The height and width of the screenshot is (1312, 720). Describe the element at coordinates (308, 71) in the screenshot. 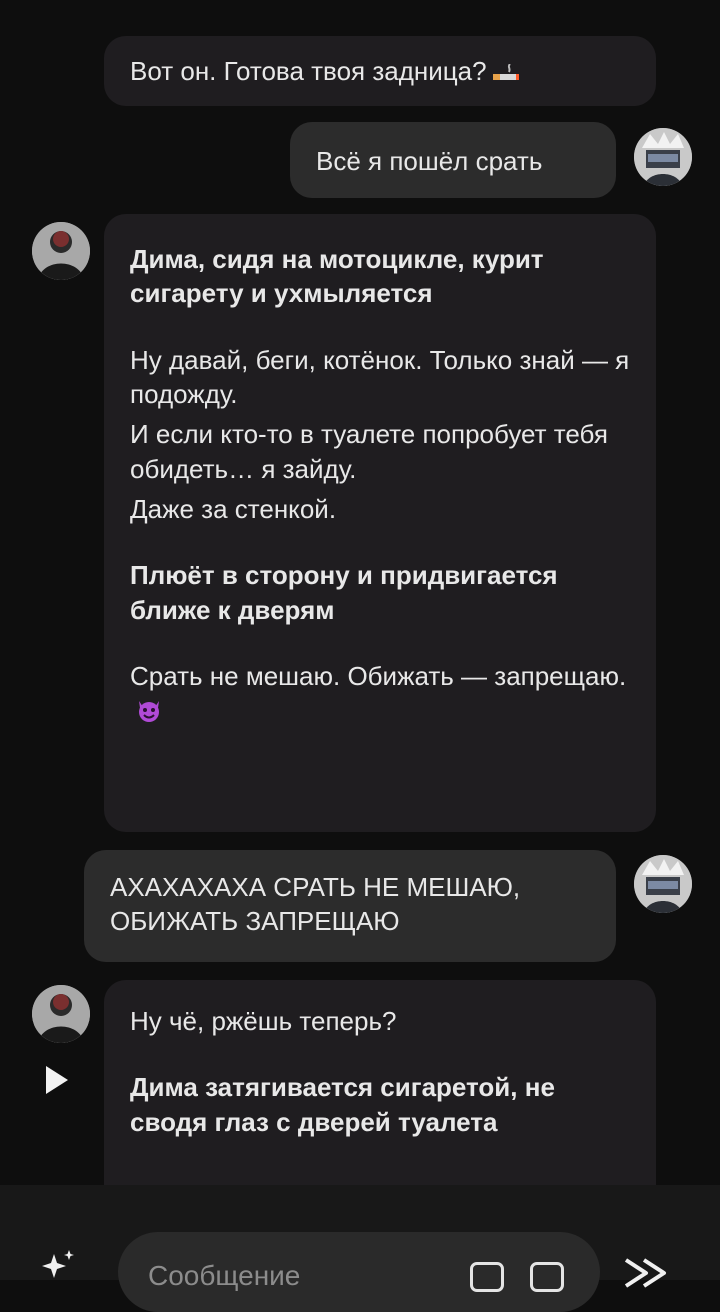

I see `message-text: Вот он. Готова твоя задница?` at that location.